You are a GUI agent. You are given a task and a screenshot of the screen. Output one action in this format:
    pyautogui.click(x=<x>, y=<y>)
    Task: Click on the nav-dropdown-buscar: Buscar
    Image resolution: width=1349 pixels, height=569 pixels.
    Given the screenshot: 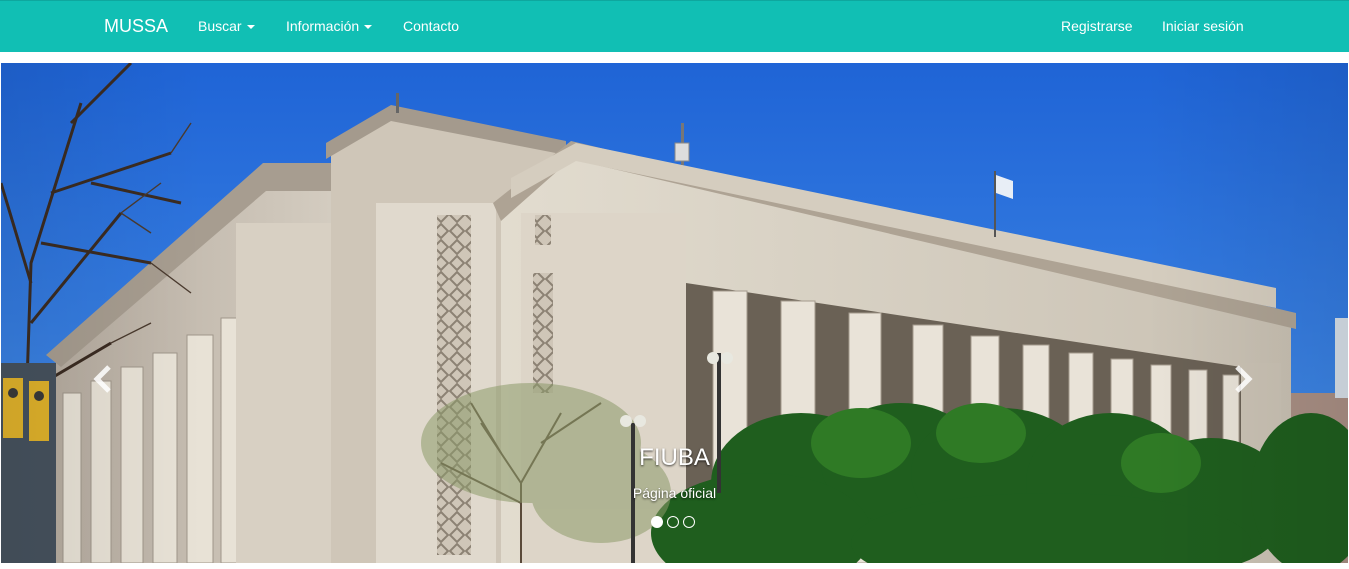 What is the action you would take?
    pyautogui.click(x=226, y=26)
    